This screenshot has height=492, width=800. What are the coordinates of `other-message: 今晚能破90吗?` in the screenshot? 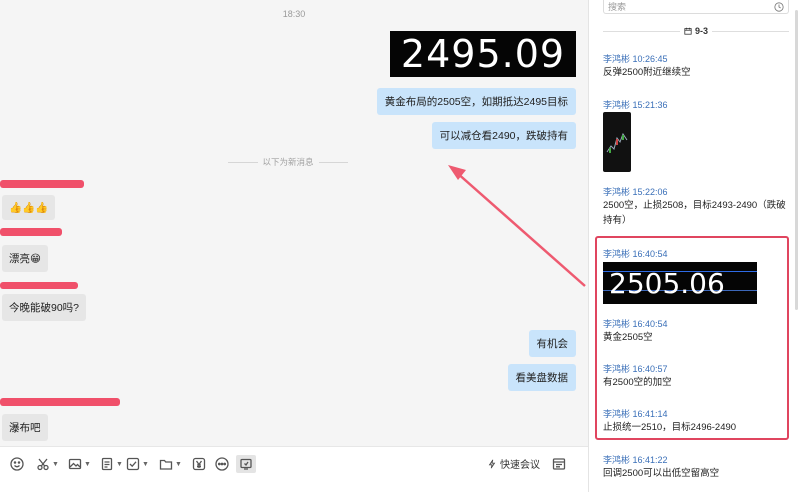 It's located at (44, 307).